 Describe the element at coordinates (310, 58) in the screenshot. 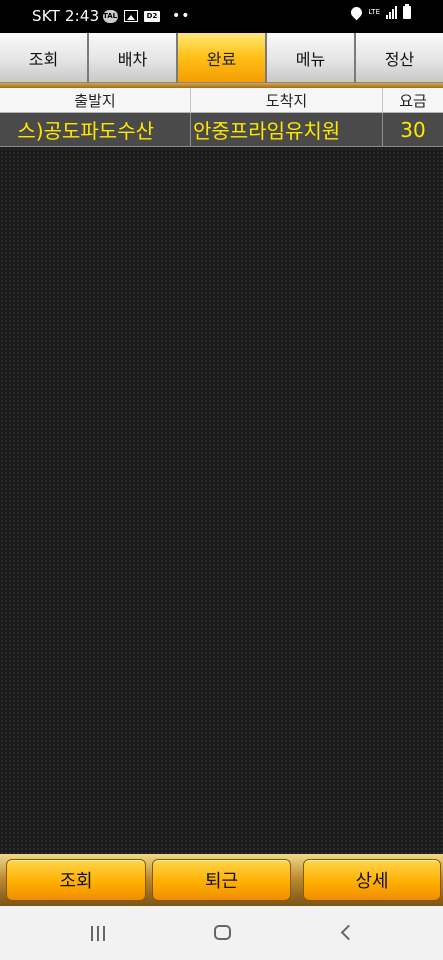

I see `tab-menu: 메뉴` at that location.